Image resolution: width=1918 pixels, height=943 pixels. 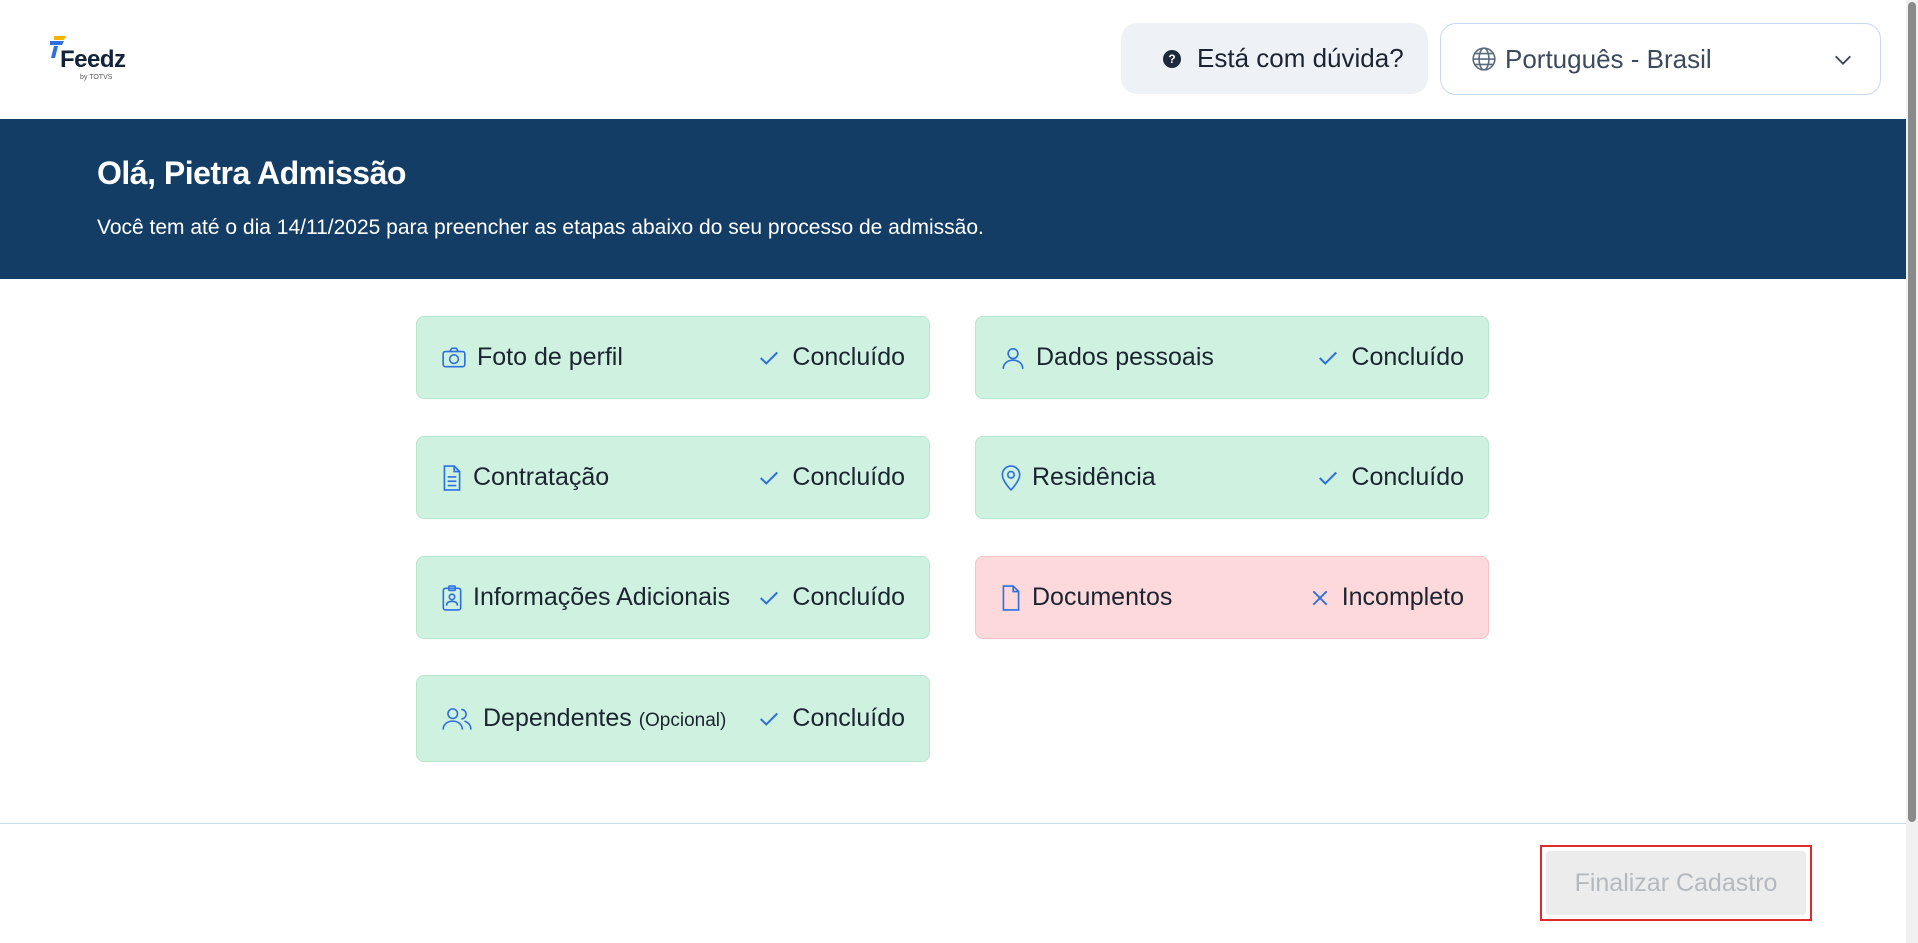 I want to click on step-status: Incompleto, so click(x=1387, y=597).